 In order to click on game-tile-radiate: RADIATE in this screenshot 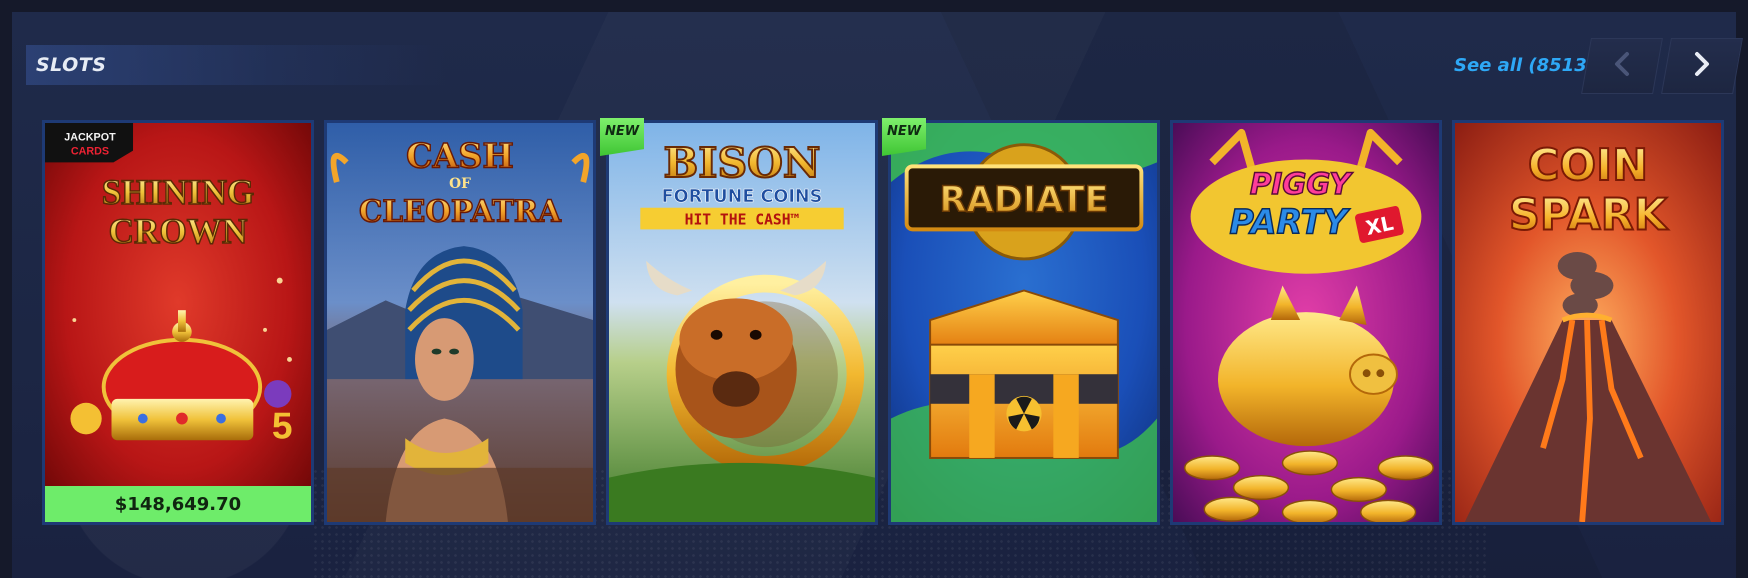, I will do `click(1024, 322)`.